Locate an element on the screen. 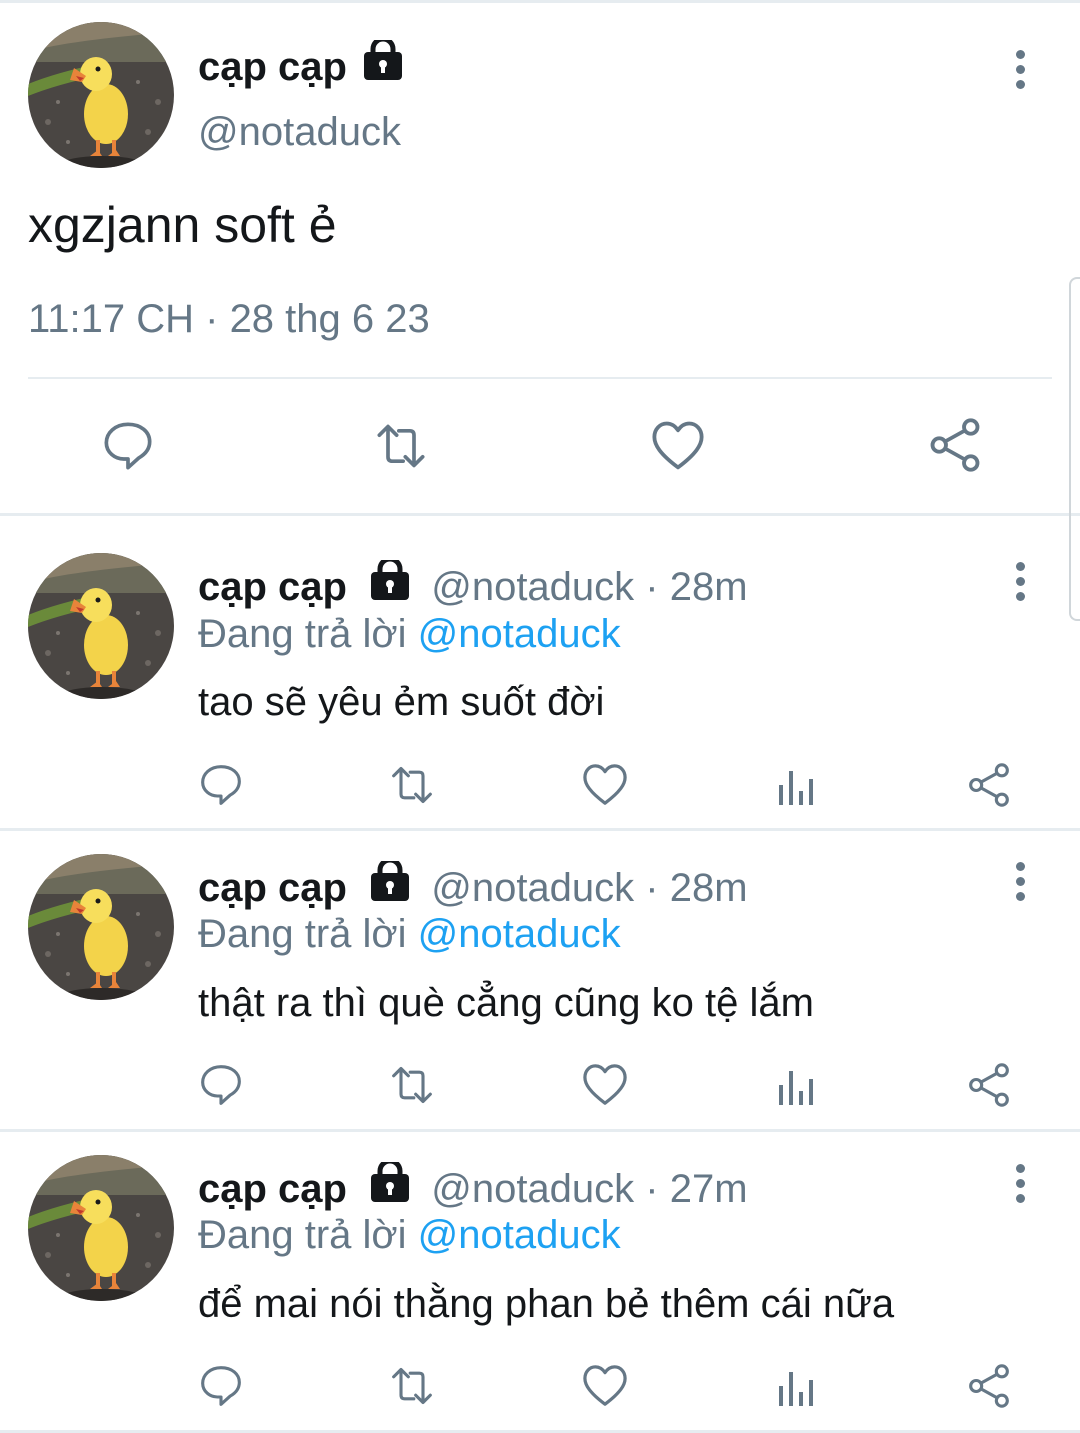 This screenshot has height=1433, width=1080. relative-time: 27m is located at coordinates (709, 1189).